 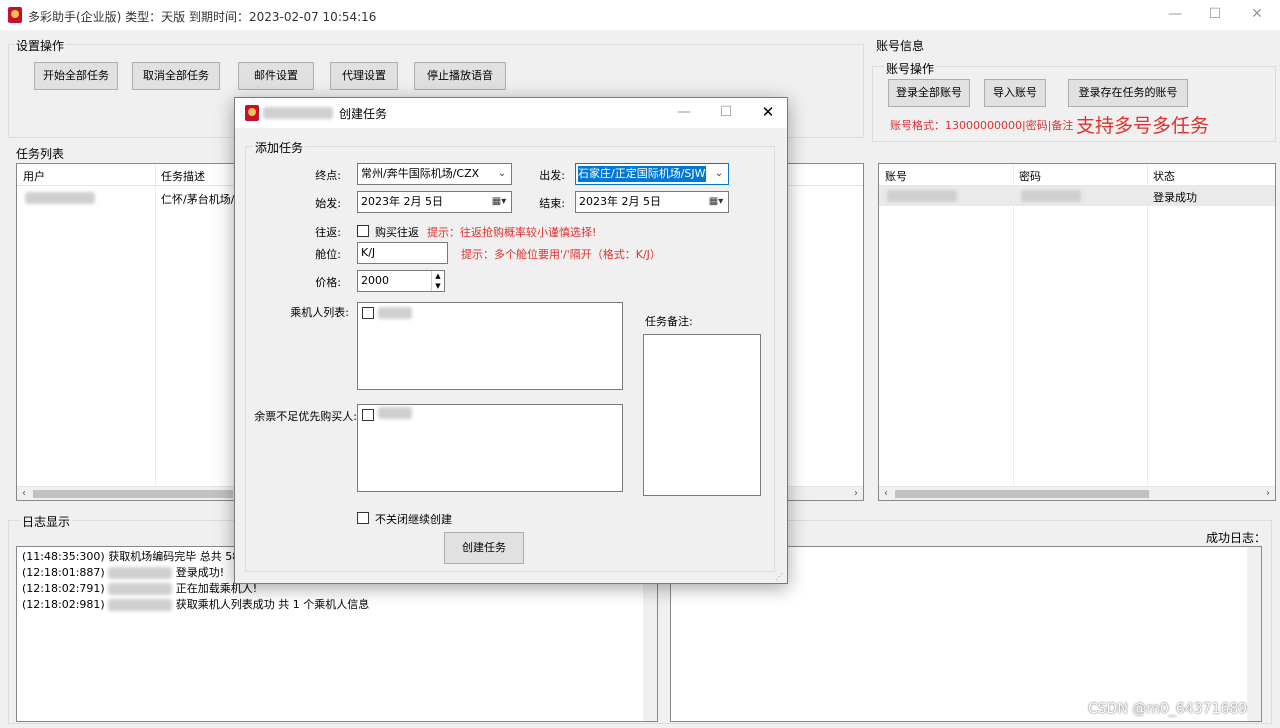 What do you see at coordinates (768, 112) in the screenshot?
I see `dialog-close-button: ✕` at bounding box center [768, 112].